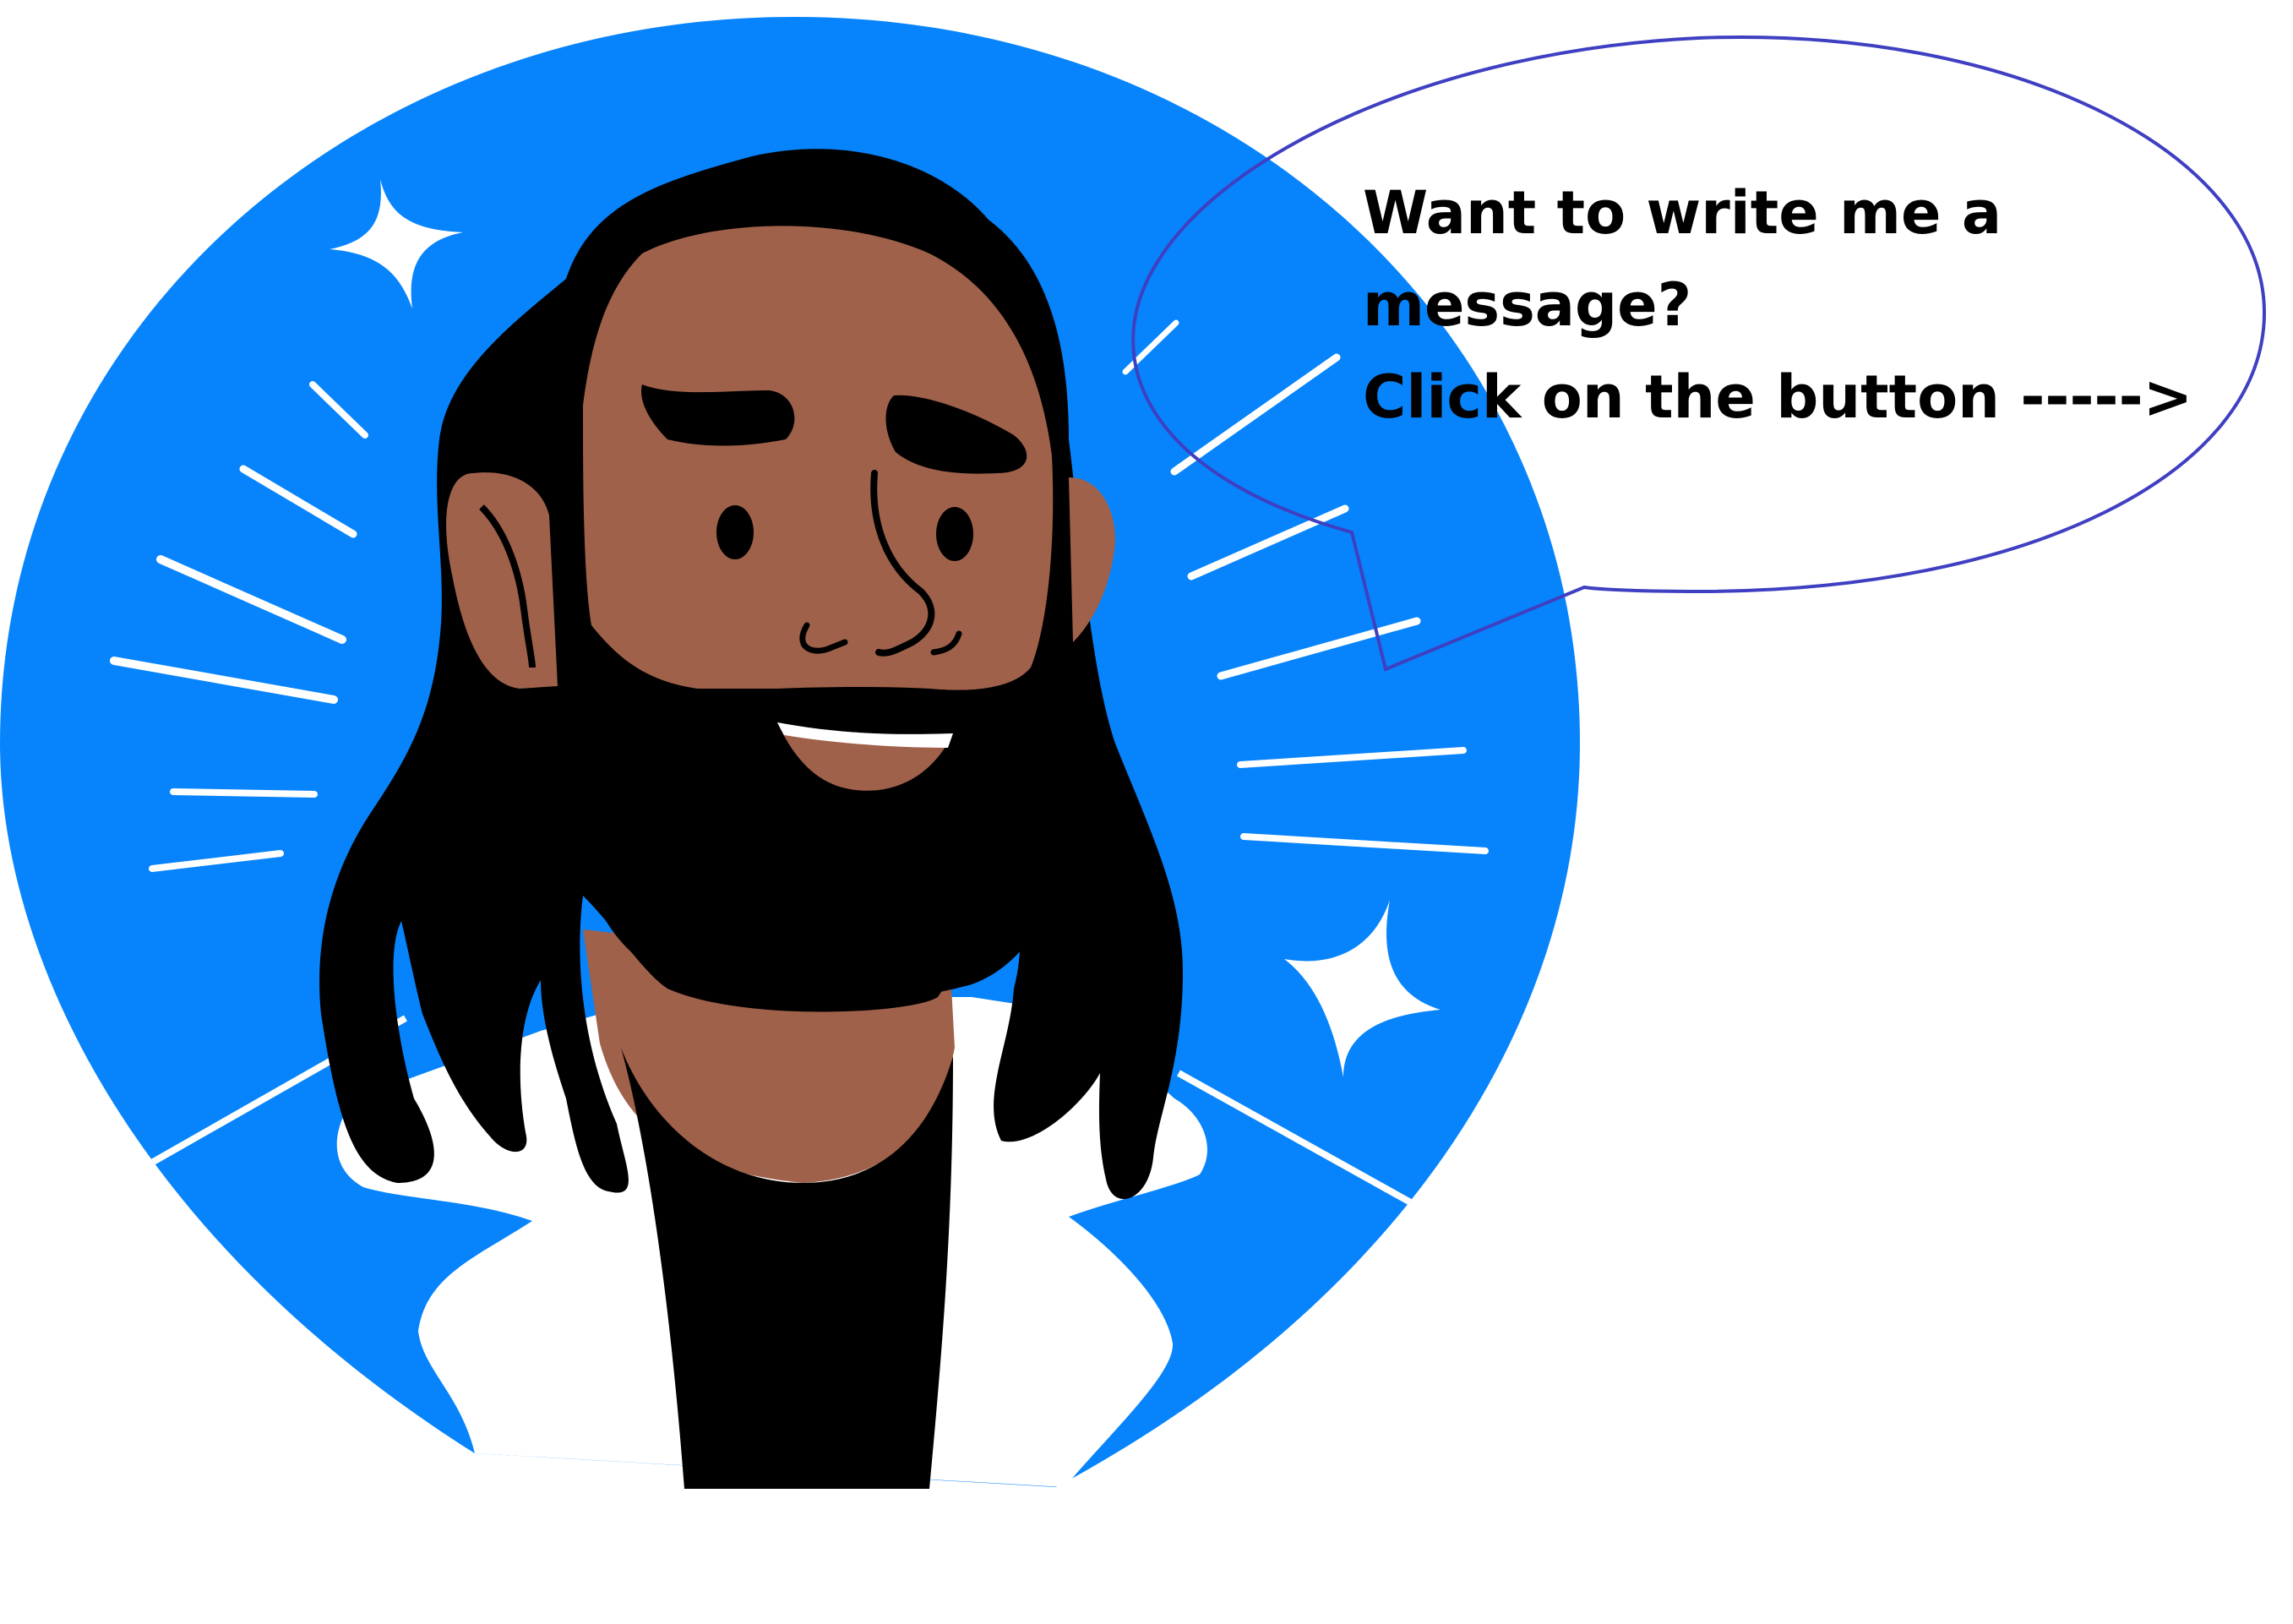 The width and height of the screenshot is (2293, 1624). What do you see at coordinates (735, 532) in the screenshot?
I see `left-eye` at bounding box center [735, 532].